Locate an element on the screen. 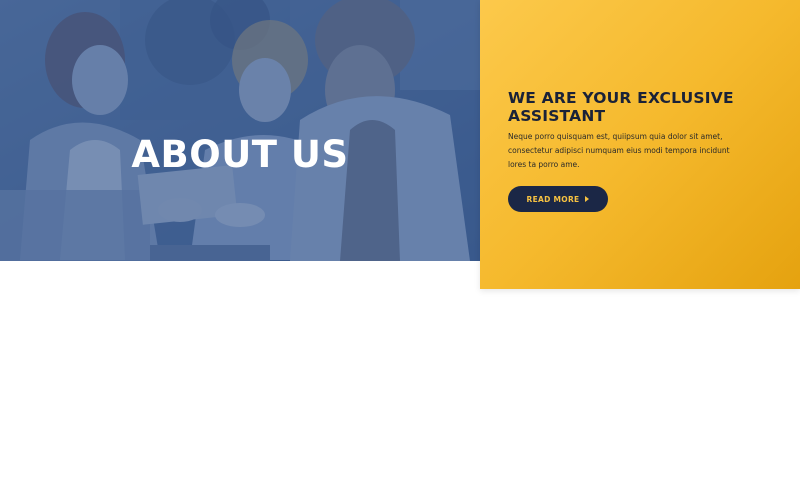 The width and height of the screenshot is (800, 482). page-title: ABOUT US is located at coordinates (240, 154).